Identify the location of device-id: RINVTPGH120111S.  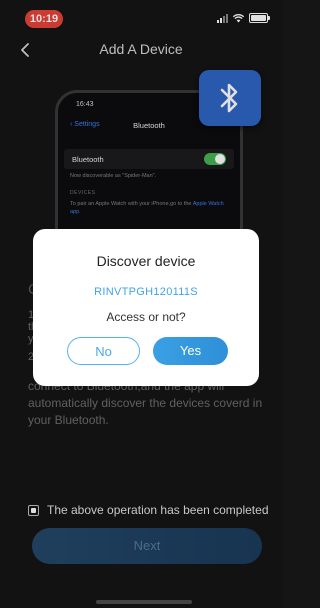
(146, 292).